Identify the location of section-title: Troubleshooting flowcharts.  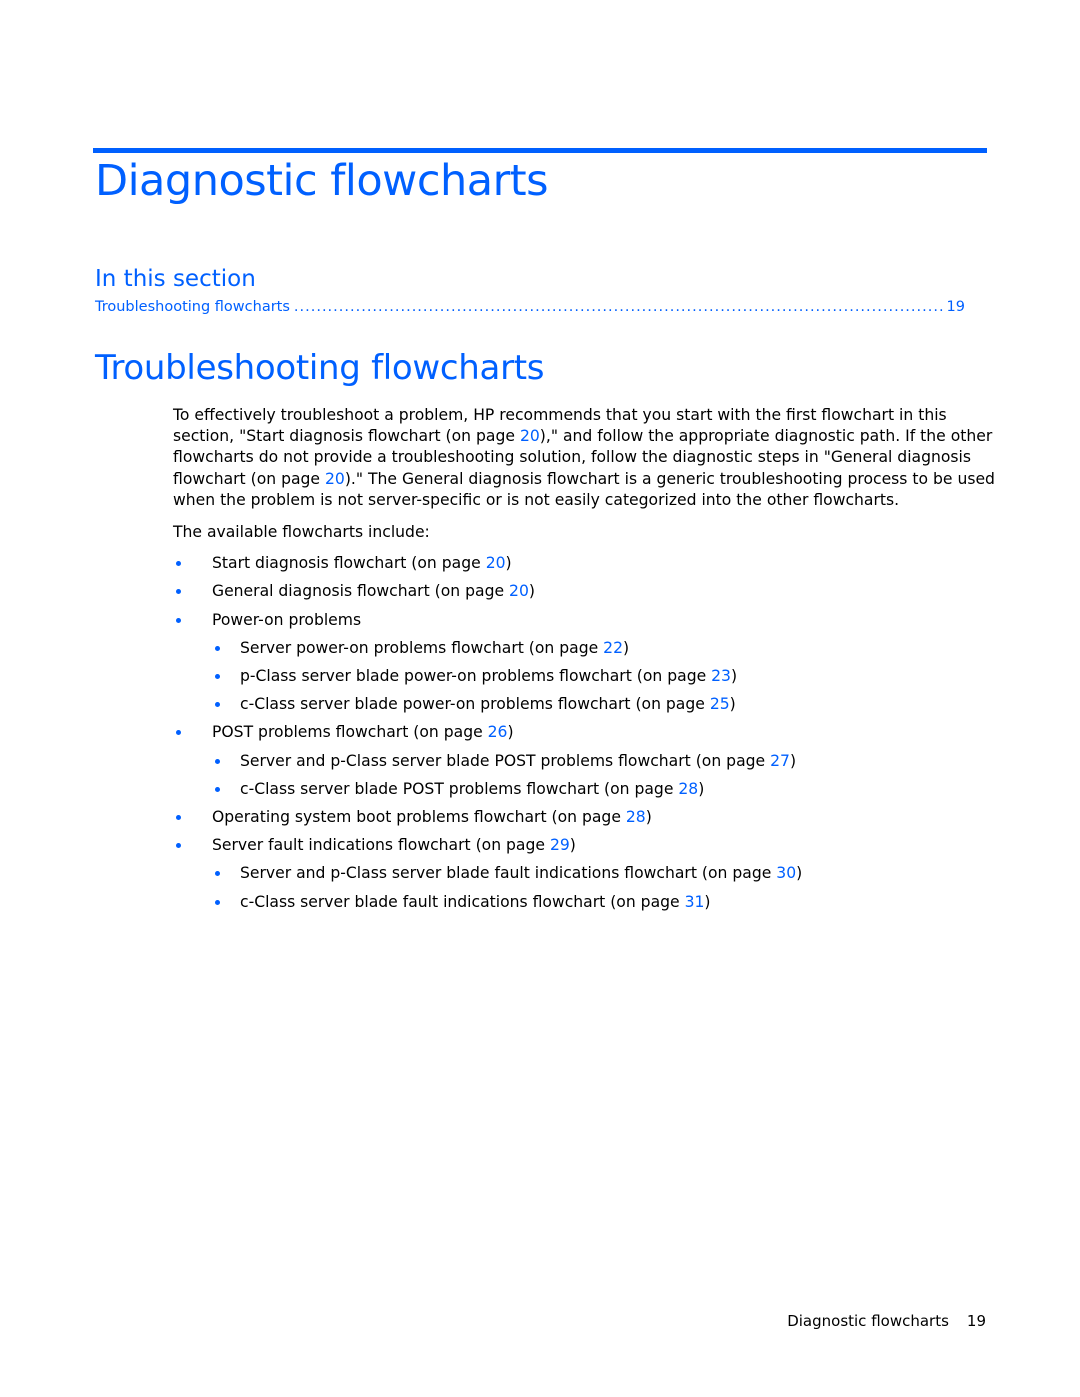
(320, 368).